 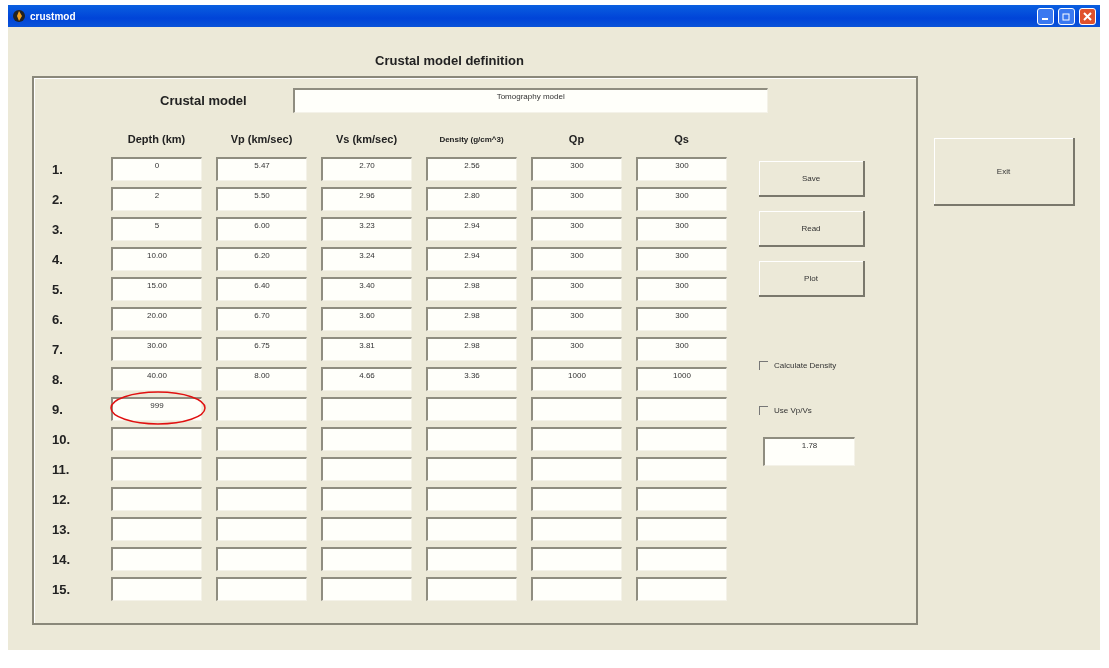 I want to click on model-name-field: Tomography model, so click(x=530, y=100).